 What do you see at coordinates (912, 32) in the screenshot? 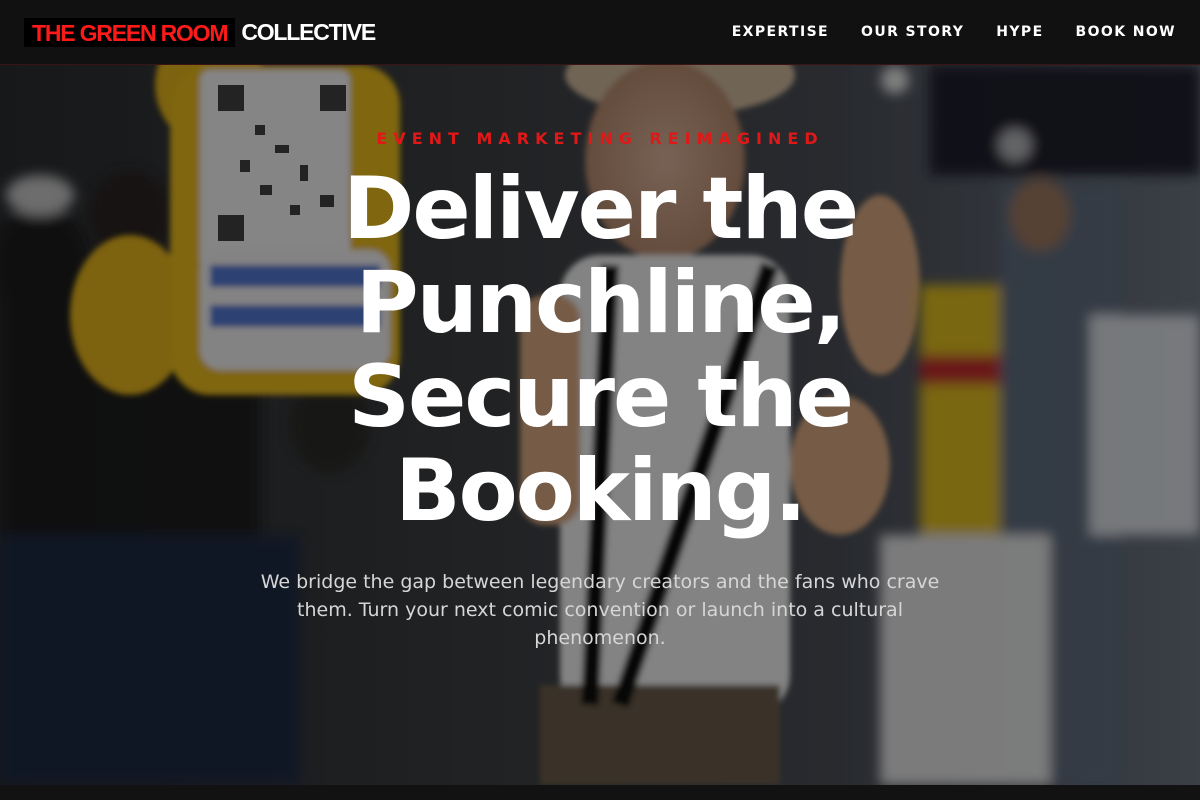
I see `nav-link-our-story: OUR STORY` at bounding box center [912, 32].